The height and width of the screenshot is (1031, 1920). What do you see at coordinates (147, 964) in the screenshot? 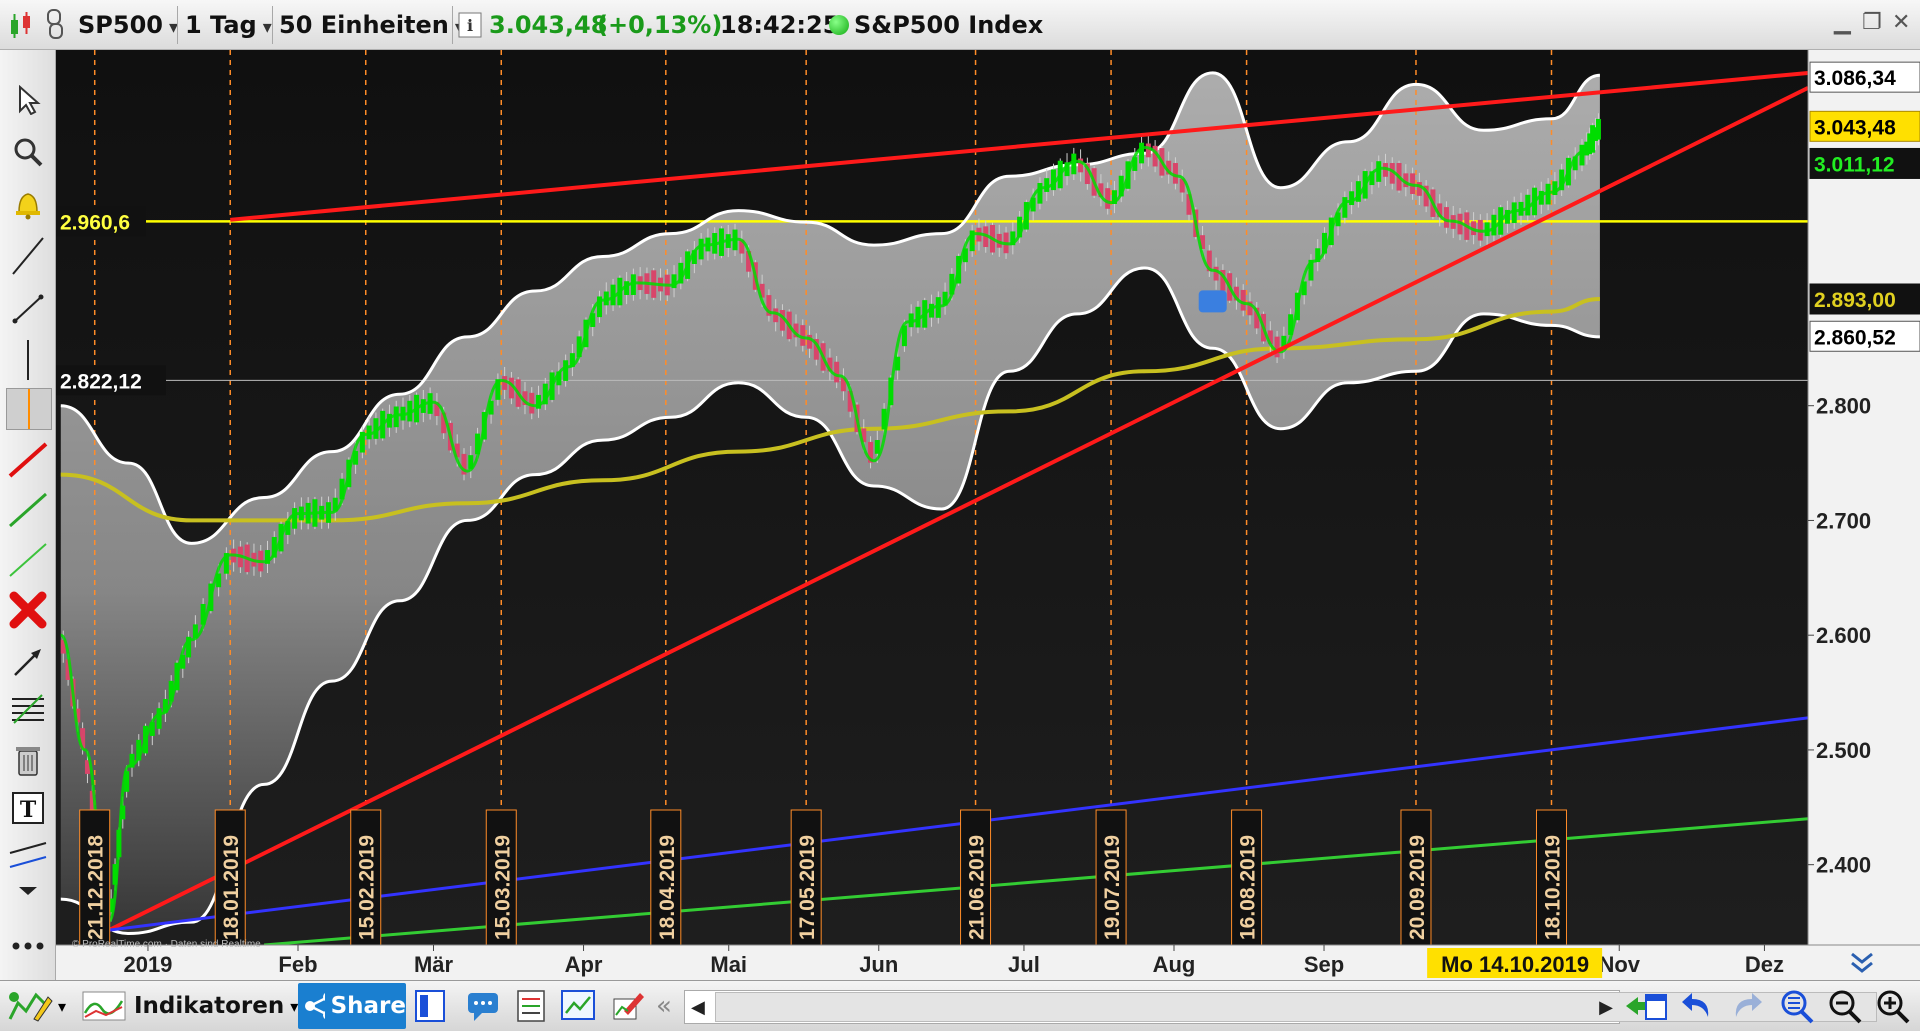
I see `x-tick-label: 2019` at bounding box center [147, 964].